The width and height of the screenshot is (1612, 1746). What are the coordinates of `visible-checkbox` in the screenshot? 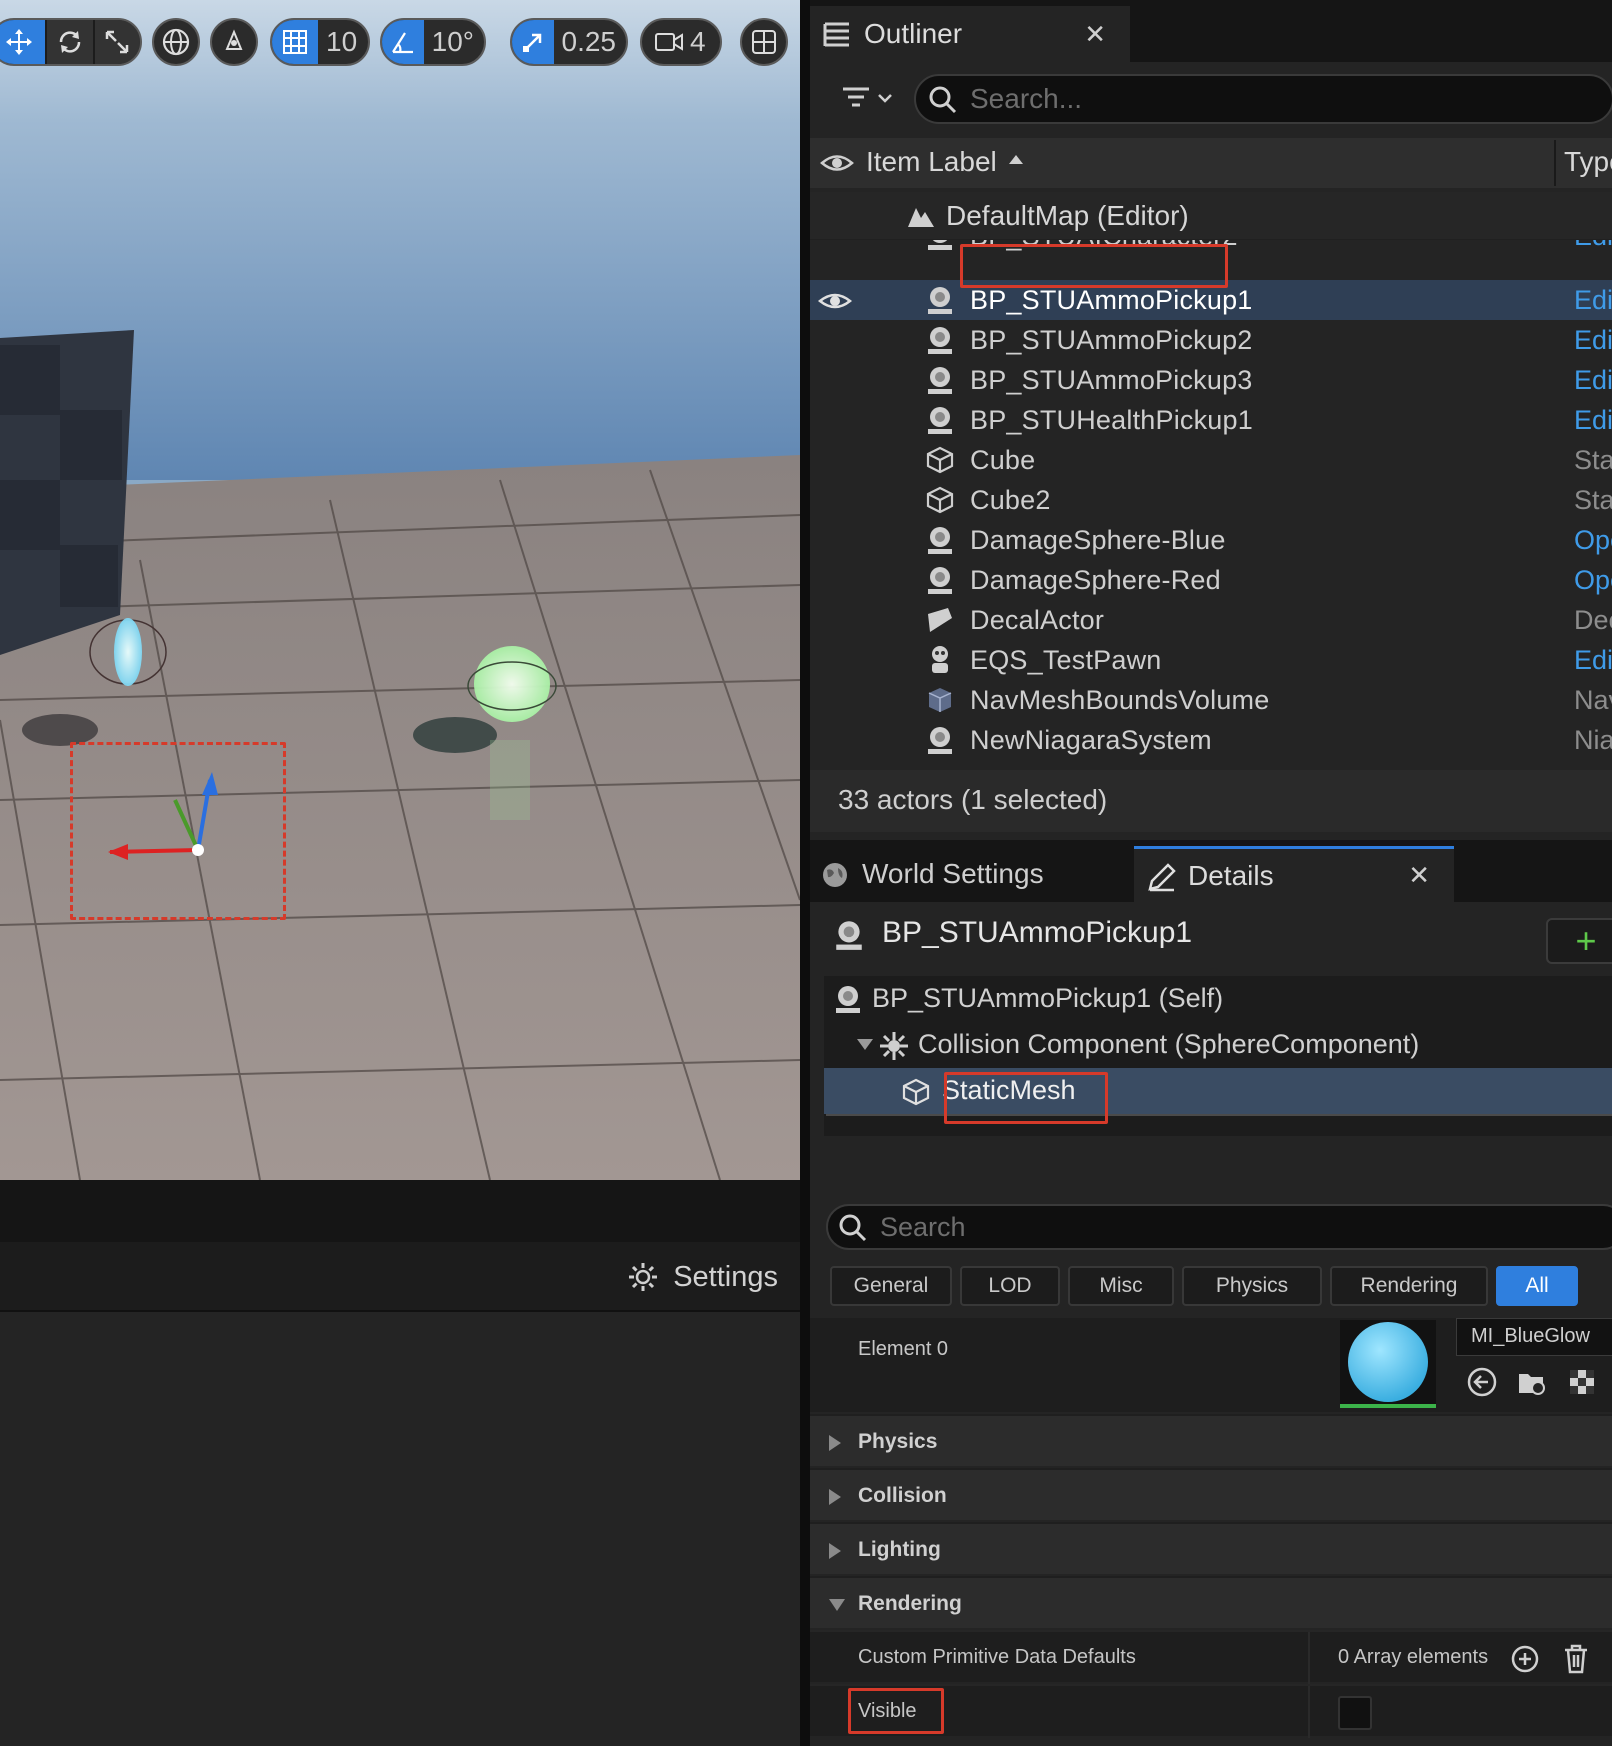 It's located at (1355, 1713).